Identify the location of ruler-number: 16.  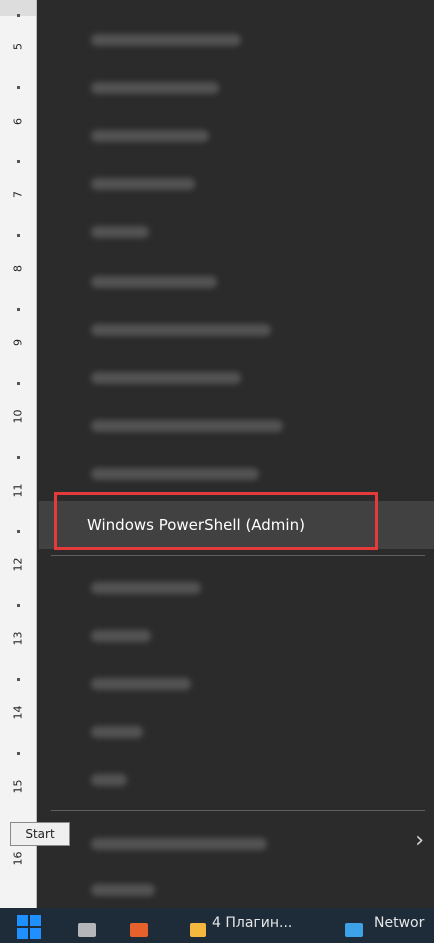
(18, 858).